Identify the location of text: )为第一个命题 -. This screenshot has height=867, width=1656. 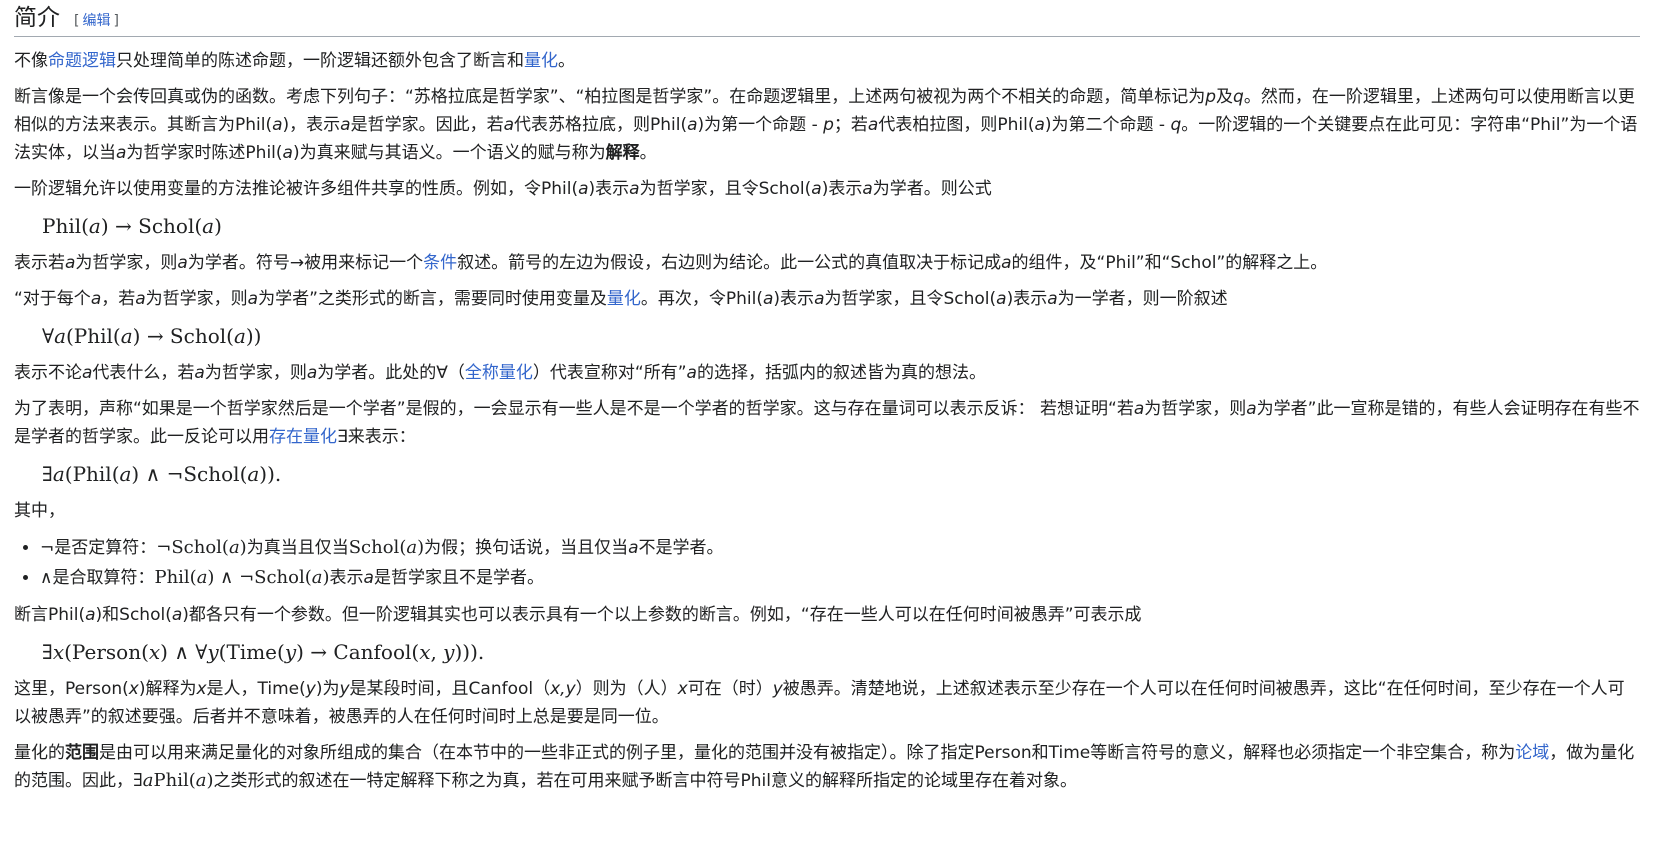
(760, 125).